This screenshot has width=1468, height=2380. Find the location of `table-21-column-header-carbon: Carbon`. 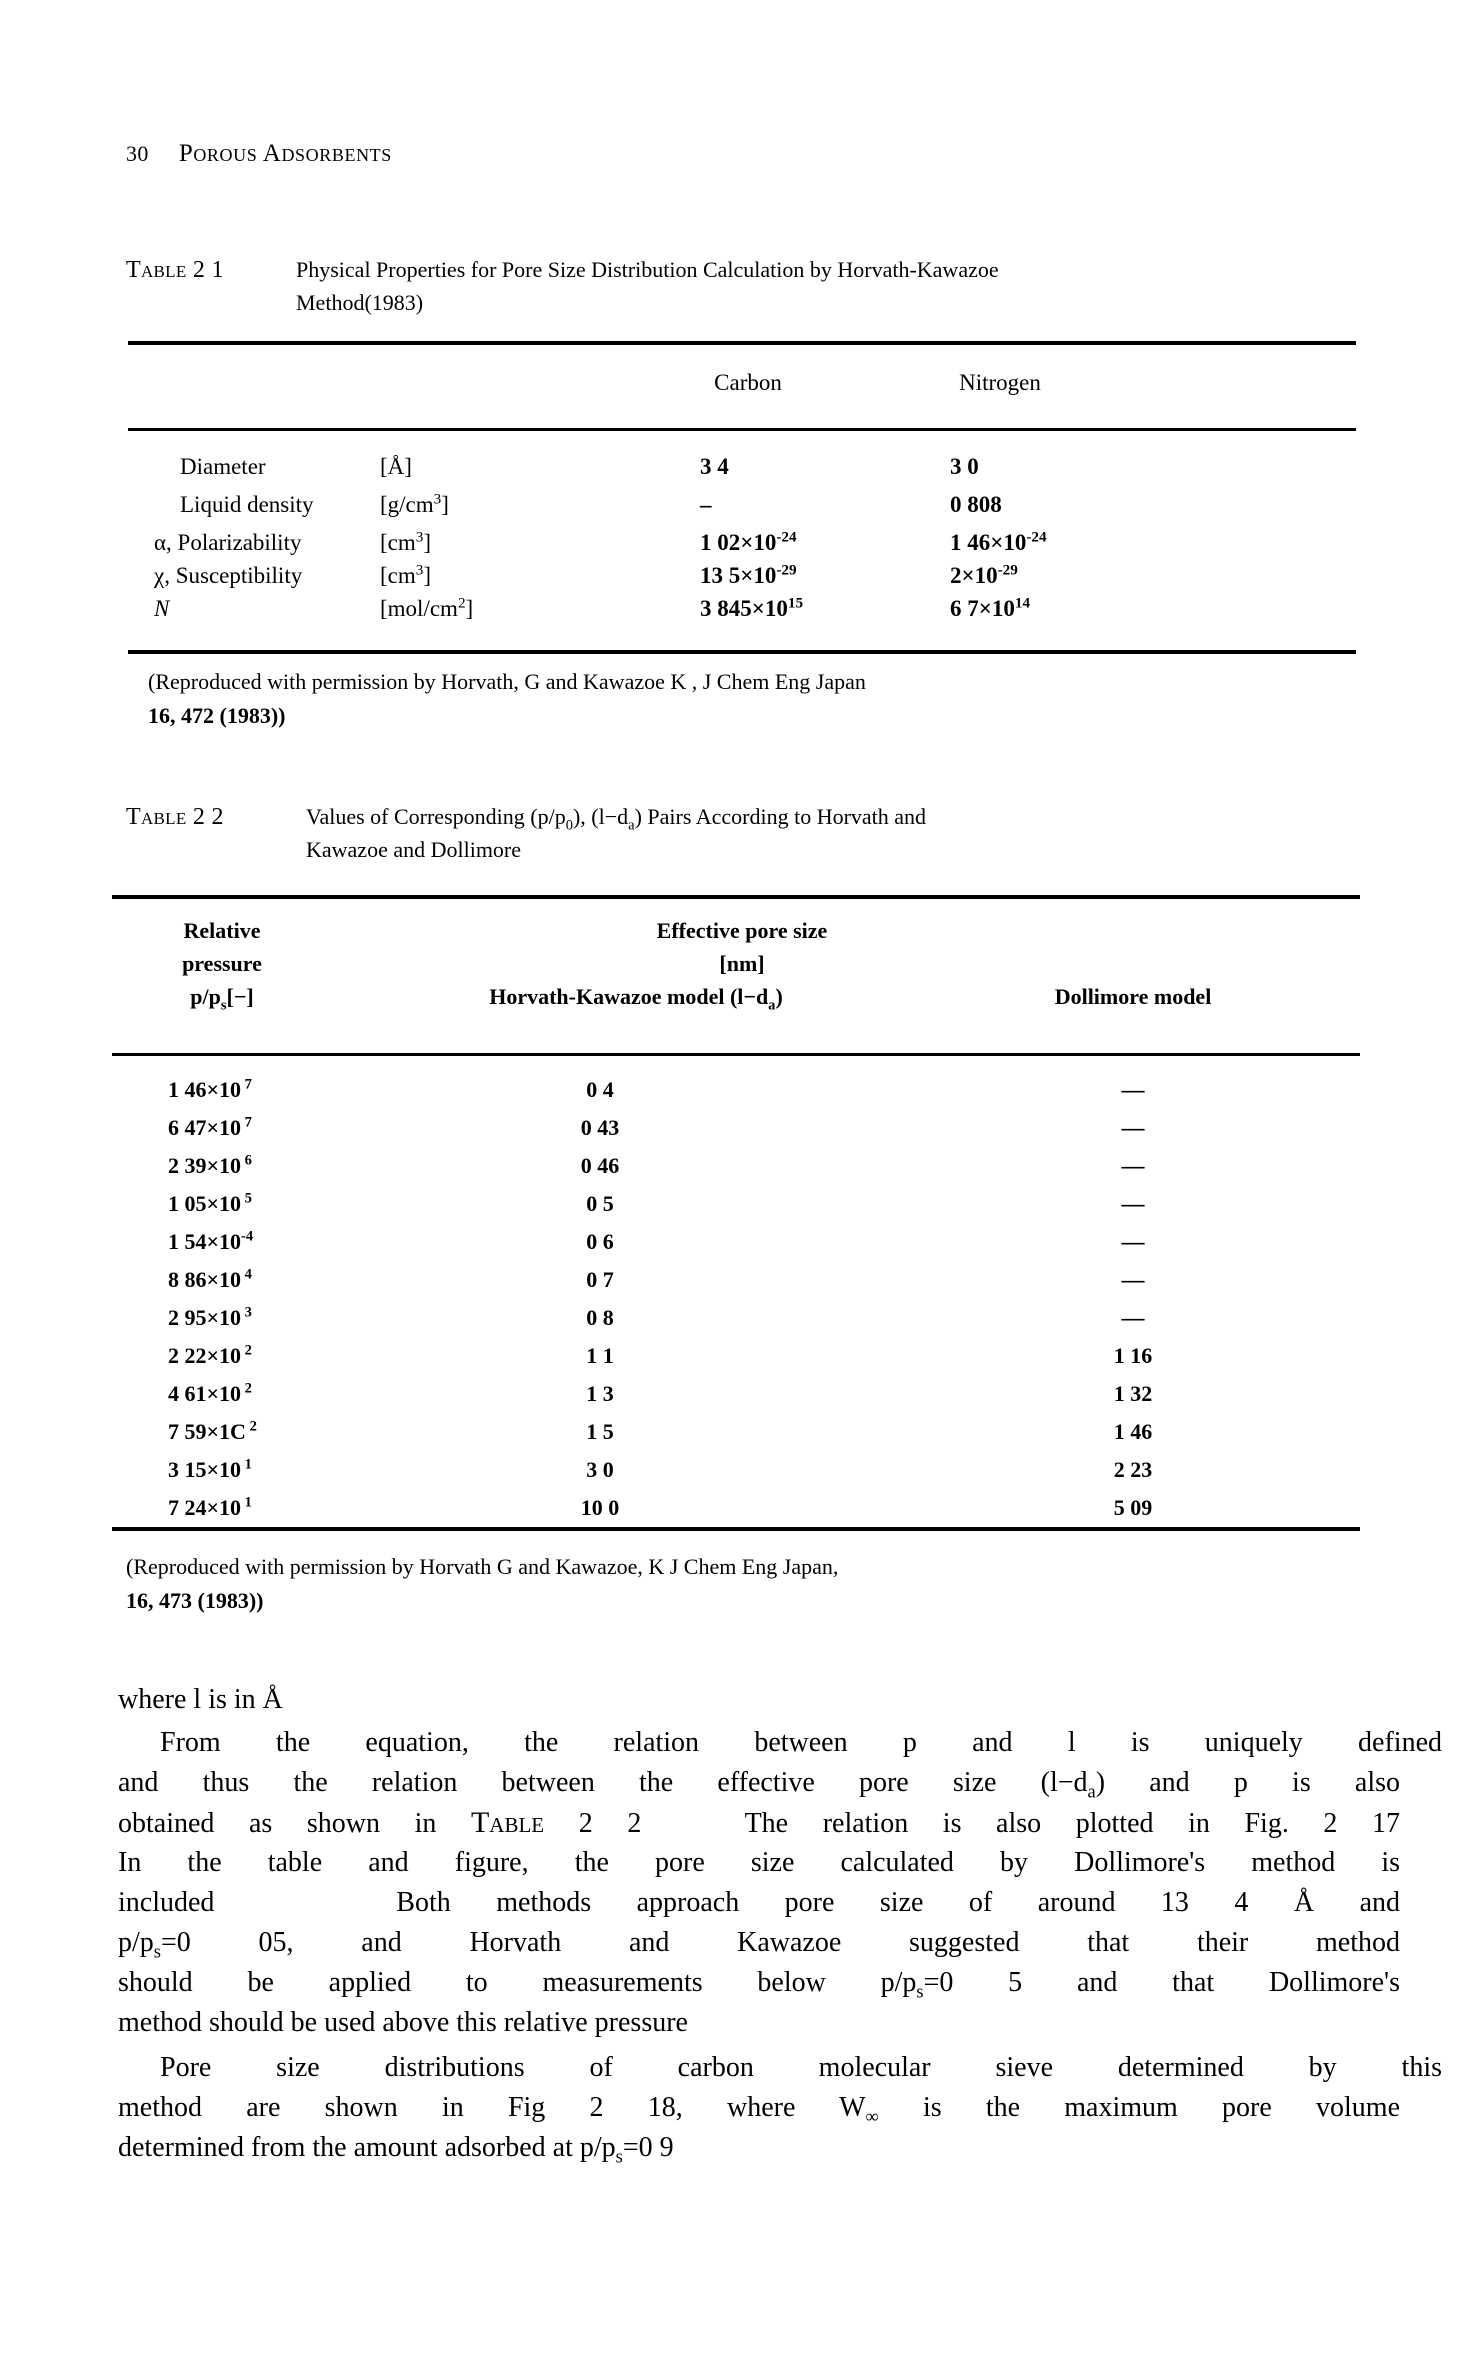

table-21-column-header-carbon: Carbon is located at coordinates (748, 382).